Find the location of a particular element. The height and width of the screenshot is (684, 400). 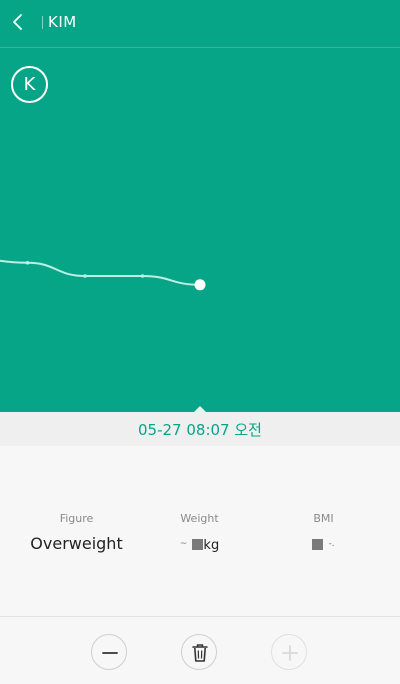

selected-data-point is located at coordinates (200, 285).